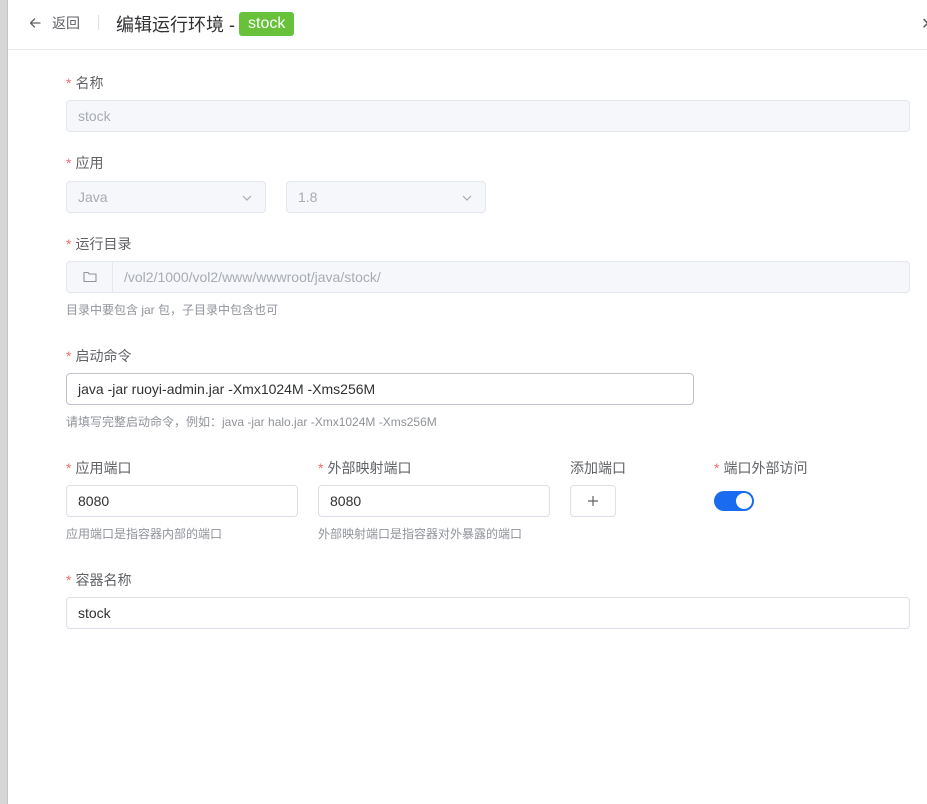 The height and width of the screenshot is (804, 927). What do you see at coordinates (386, 197) in the screenshot?
I see `version-select: 1.8` at bounding box center [386, 197].